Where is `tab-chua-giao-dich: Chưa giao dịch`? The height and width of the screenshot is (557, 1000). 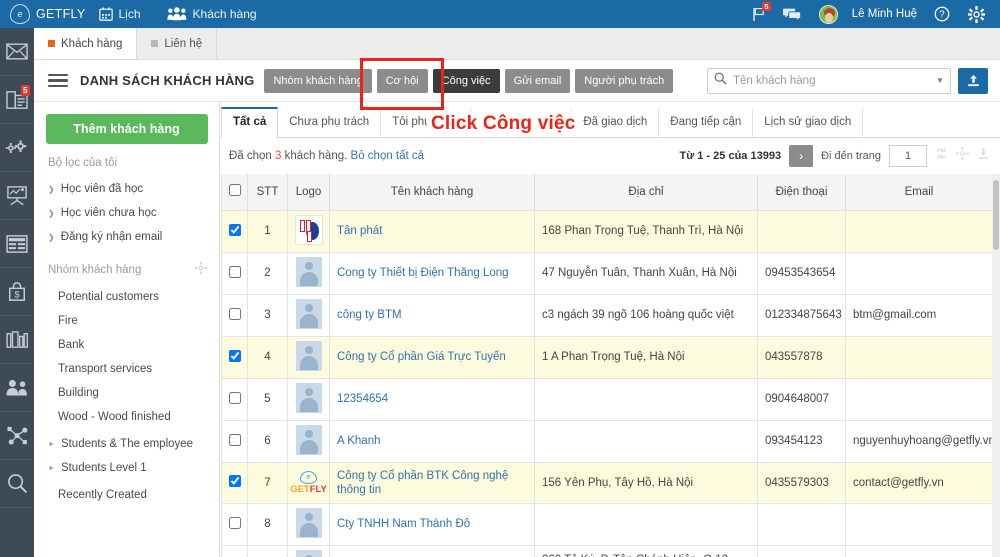 tab-chua-giao-dich: Chưa giao dịch is located at coordinates (522, 123).